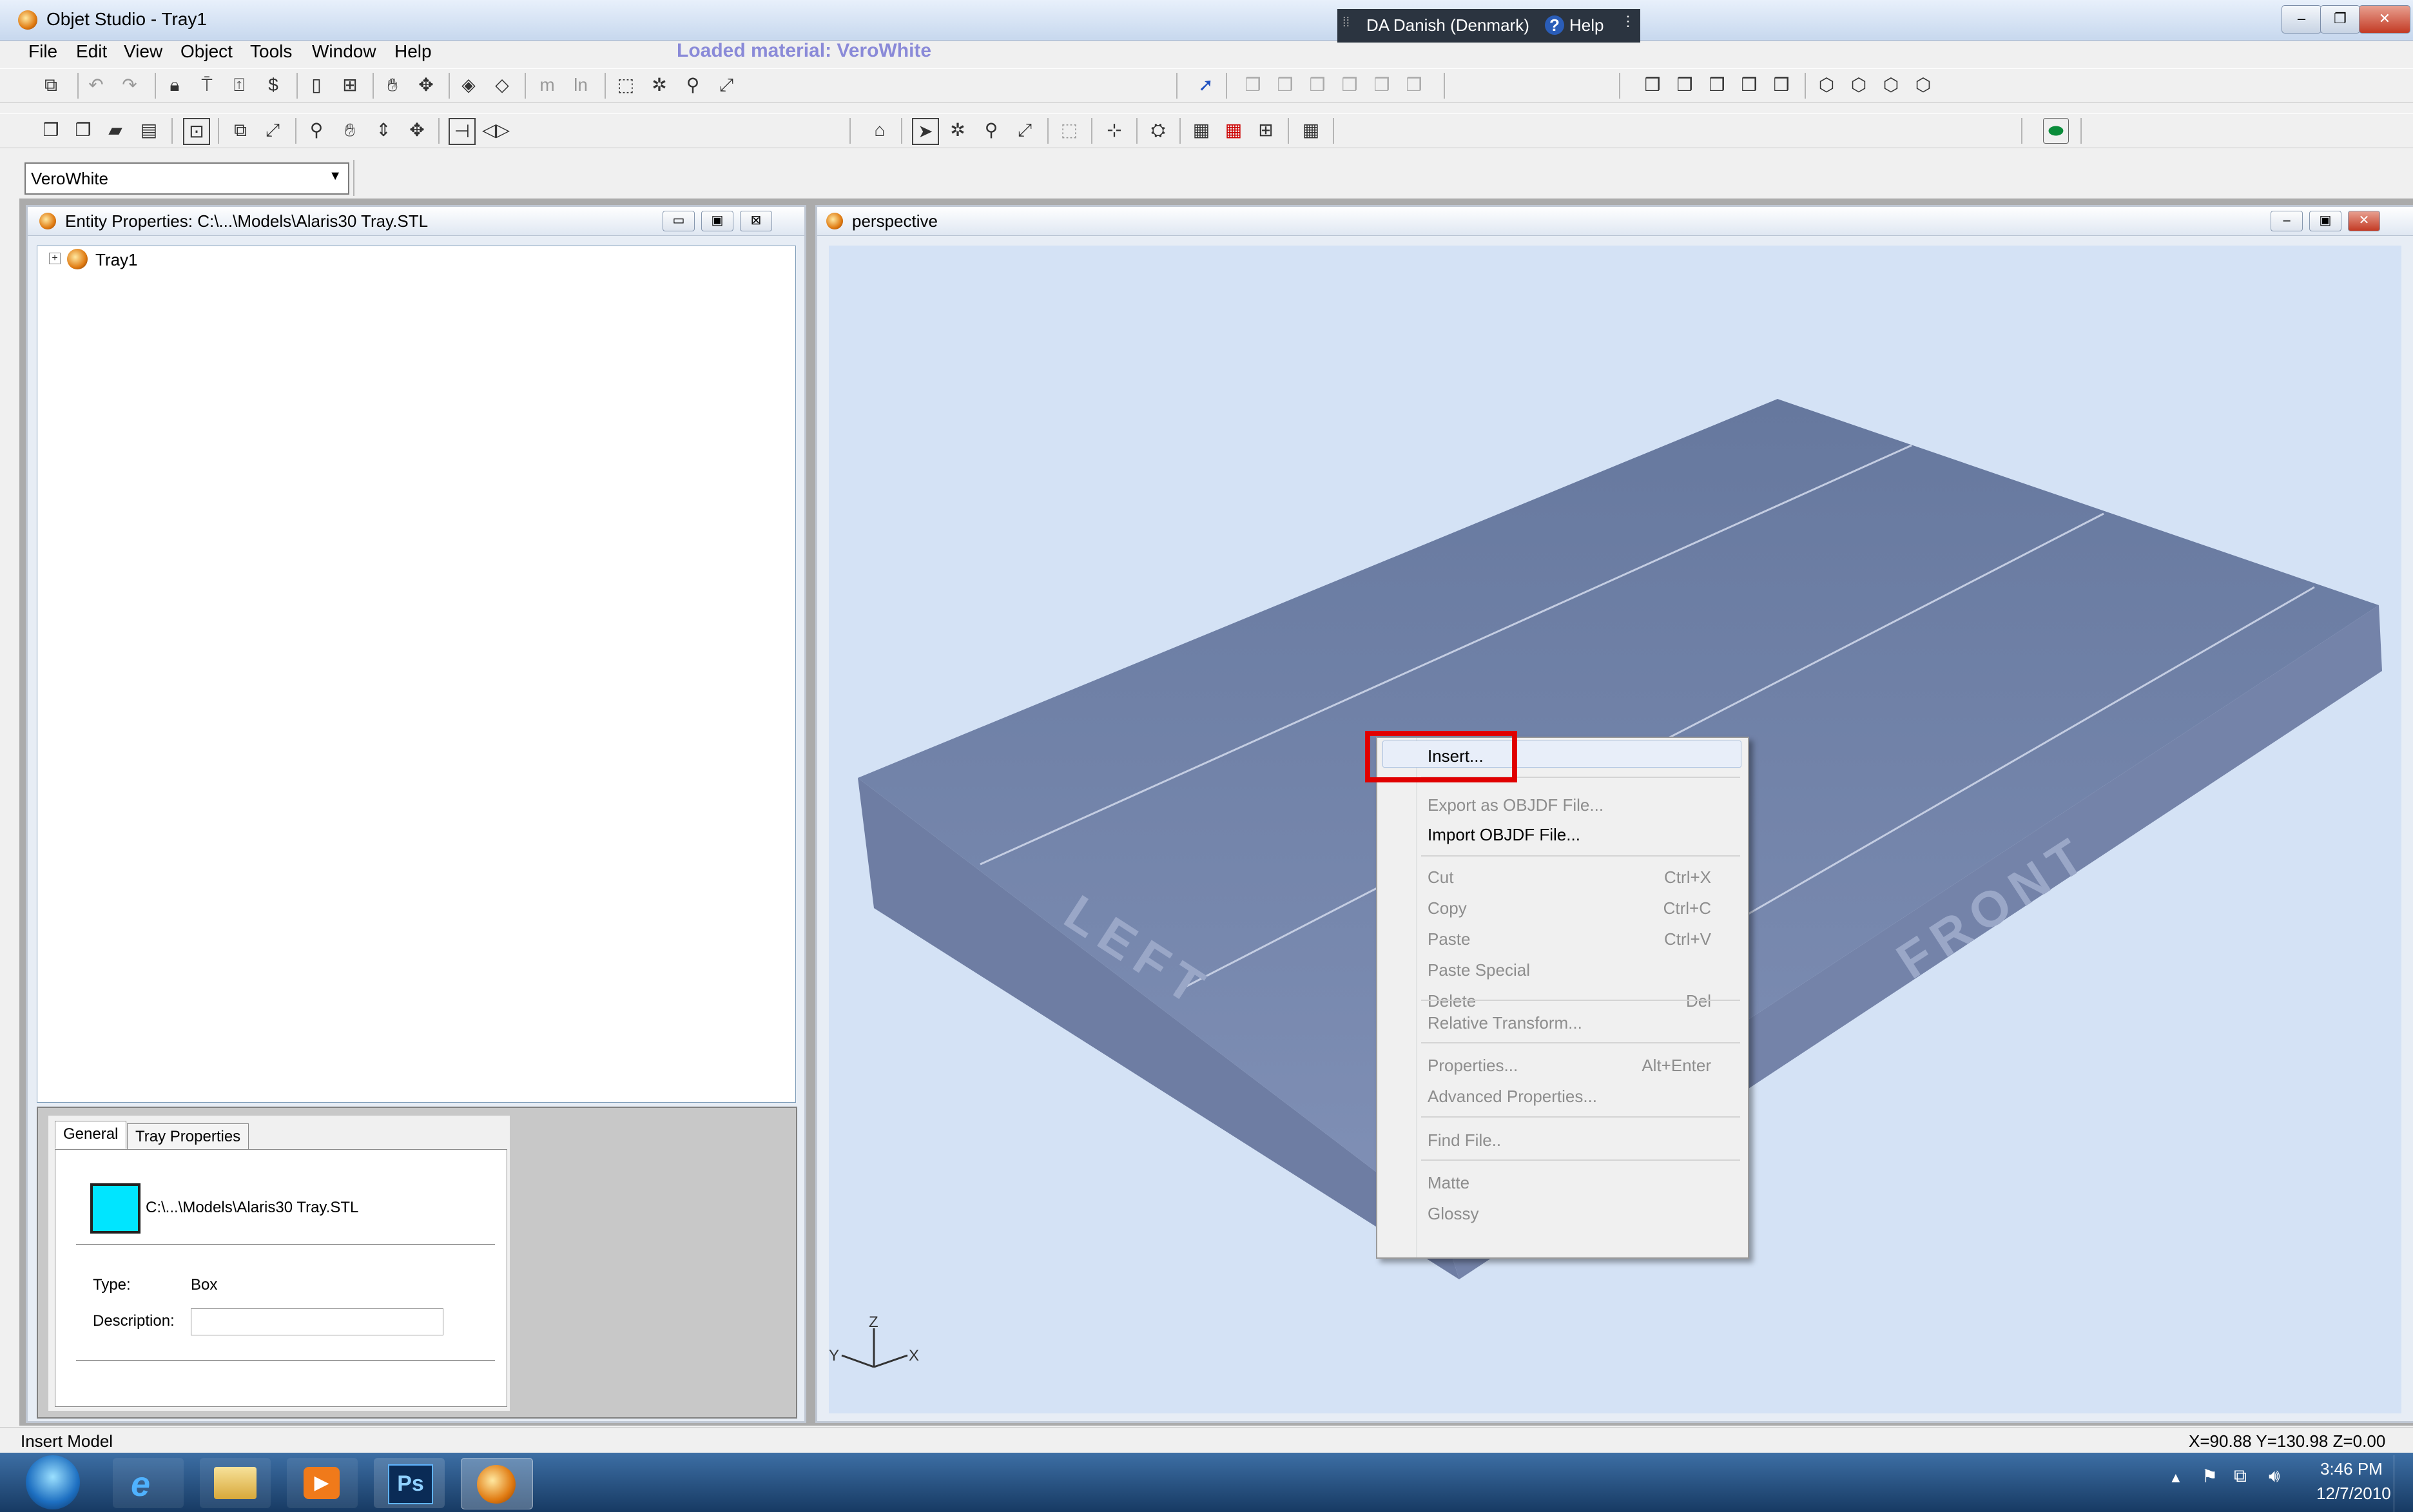 The height and width of the screenshot is (1512, 2413). I want to click on mirror-icon: ◁▷, so click(496, 130).